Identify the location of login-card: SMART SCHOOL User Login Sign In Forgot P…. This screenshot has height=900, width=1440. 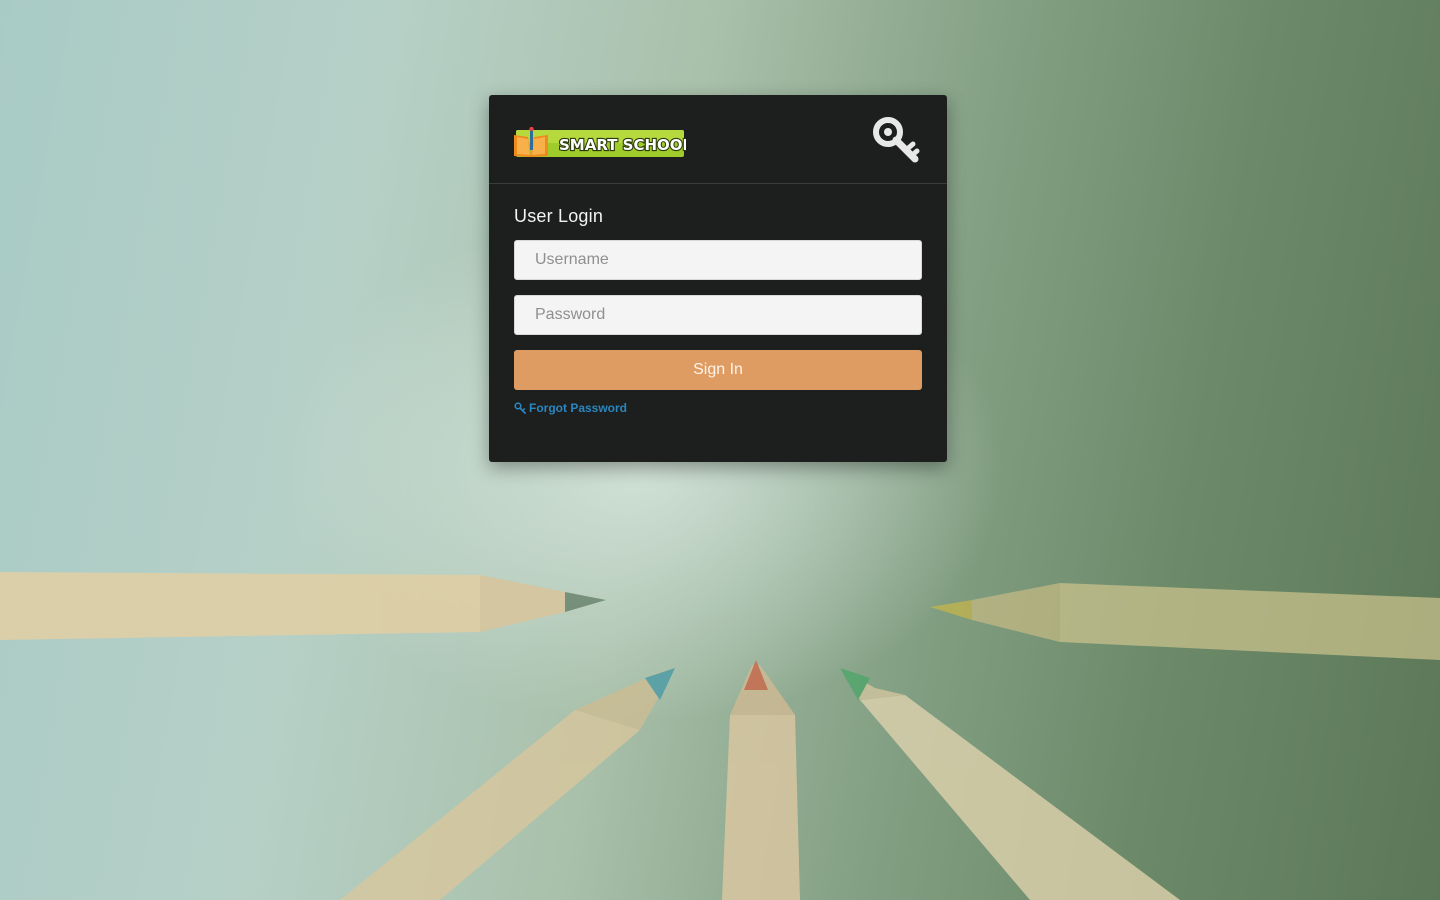
(718, 278).